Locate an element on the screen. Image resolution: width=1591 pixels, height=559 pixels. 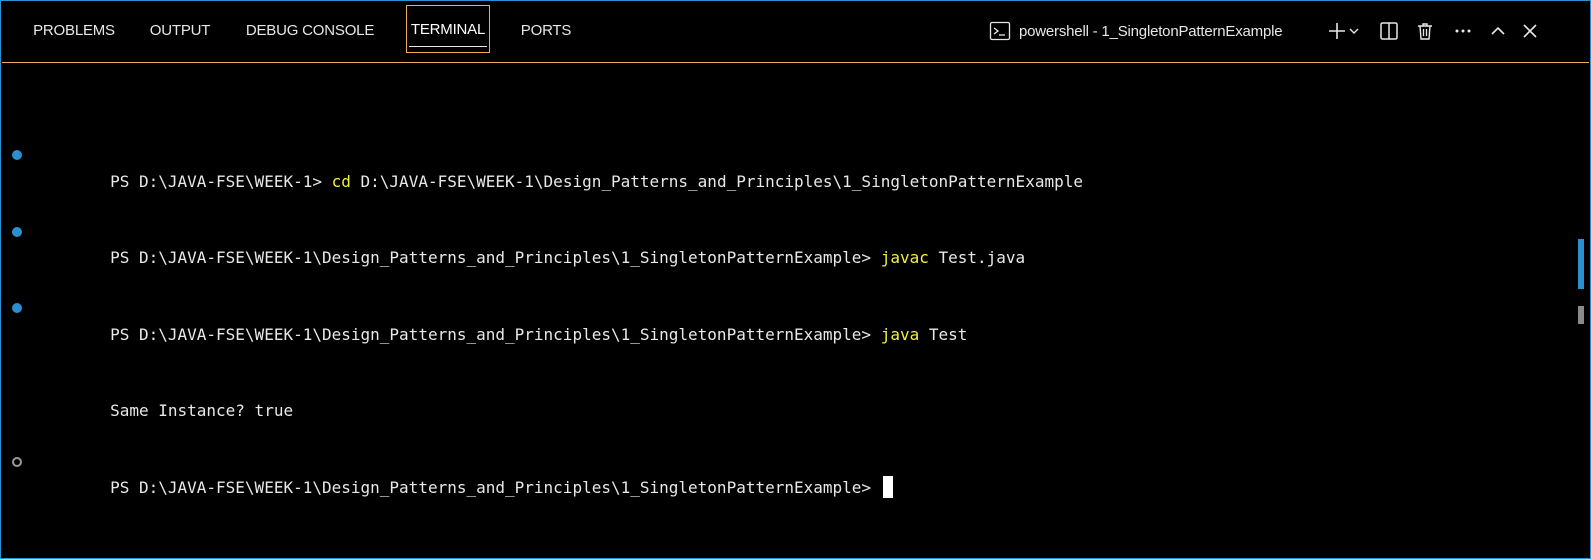
scrollbar-cursor-marker is located at coordinates (1581, 315).